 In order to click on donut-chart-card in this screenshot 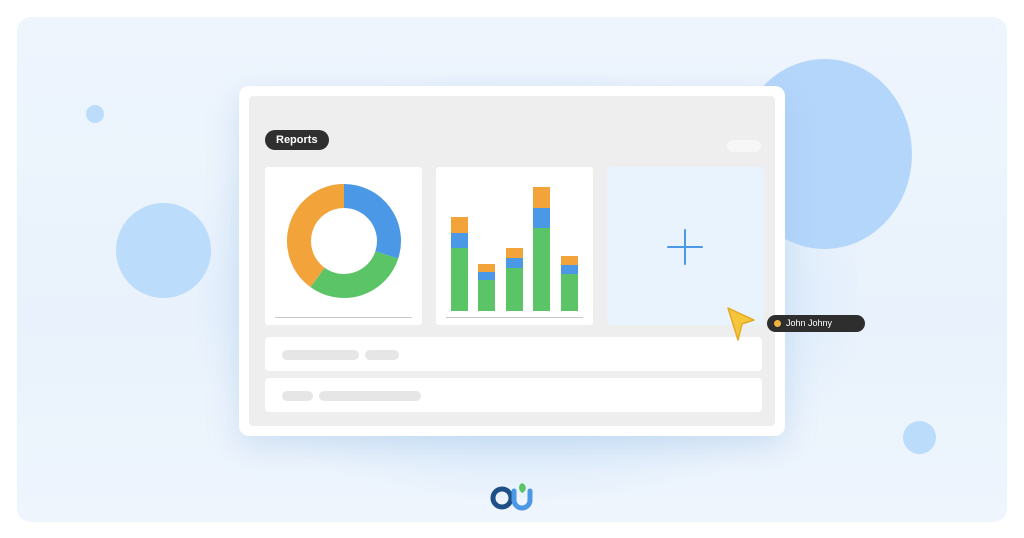, I will do `click(343, 246)`.